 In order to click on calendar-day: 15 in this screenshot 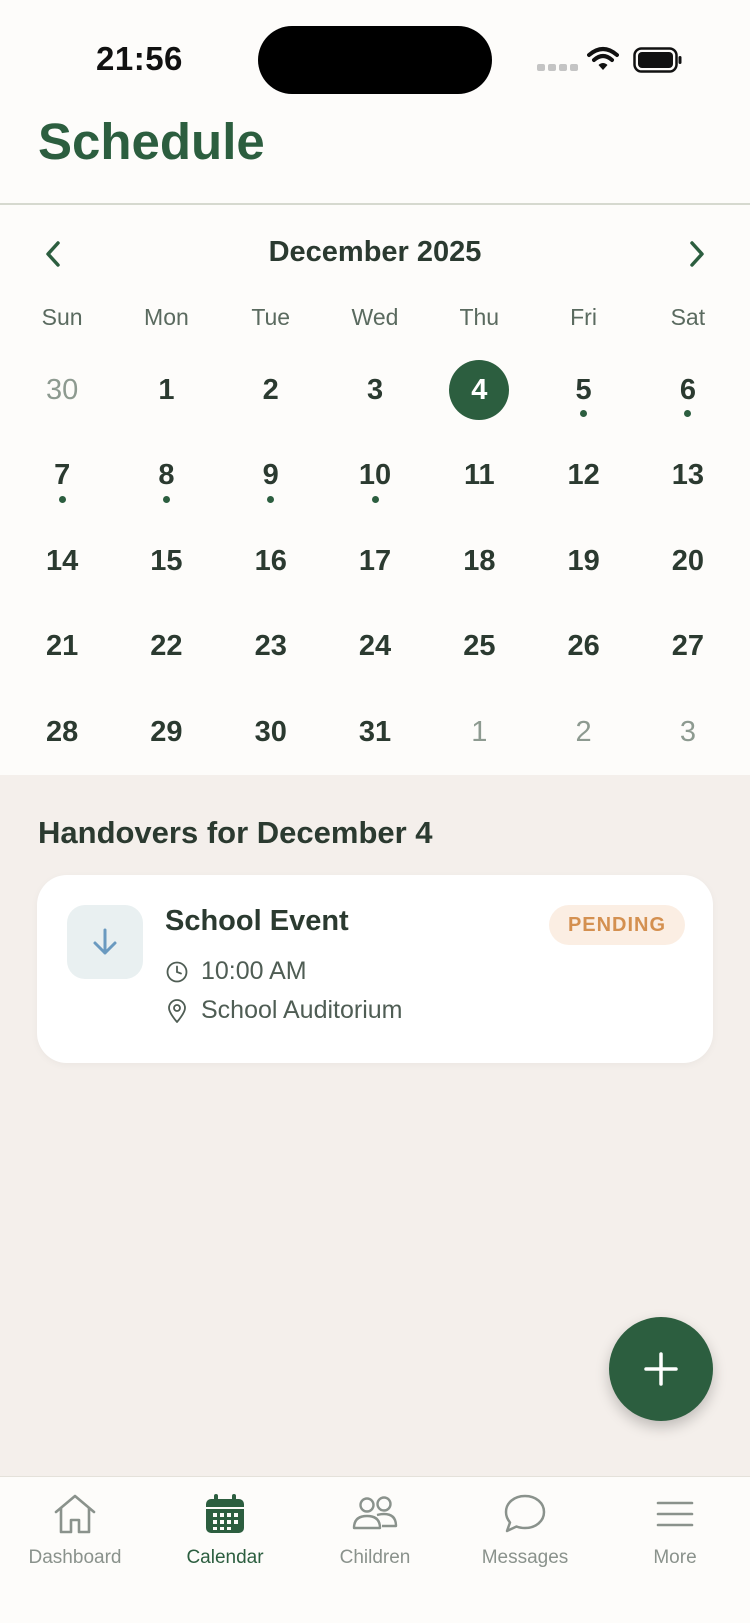, I will do `click(166, 562)`.